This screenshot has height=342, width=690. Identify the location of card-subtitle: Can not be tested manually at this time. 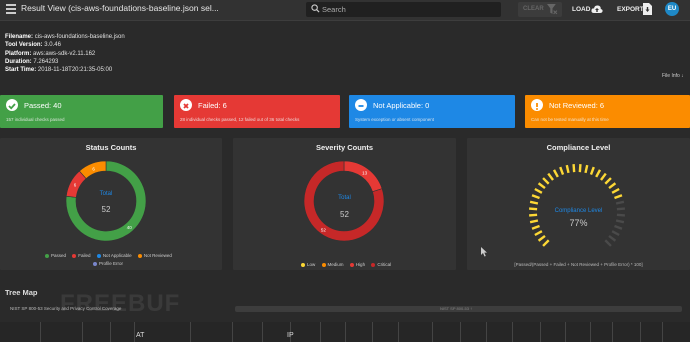
(570, 119).